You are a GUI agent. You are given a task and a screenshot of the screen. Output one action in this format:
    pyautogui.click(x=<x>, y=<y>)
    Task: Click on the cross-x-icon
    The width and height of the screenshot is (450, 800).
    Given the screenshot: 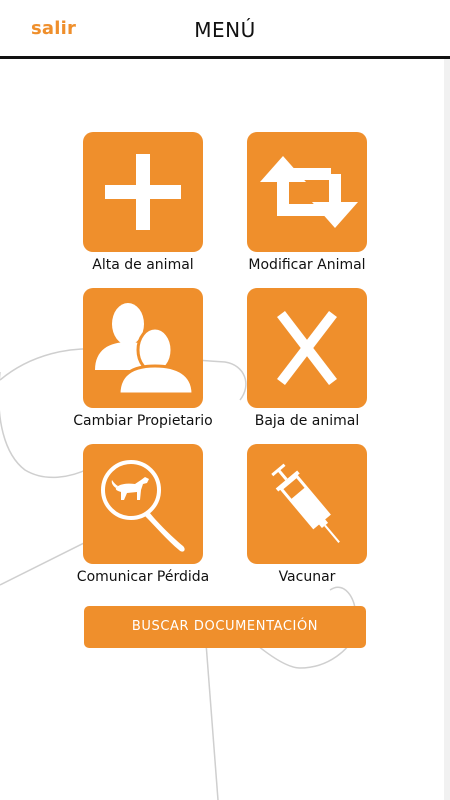 What is the action you would take?
    pyautogui.click(x=307, y=348)
    